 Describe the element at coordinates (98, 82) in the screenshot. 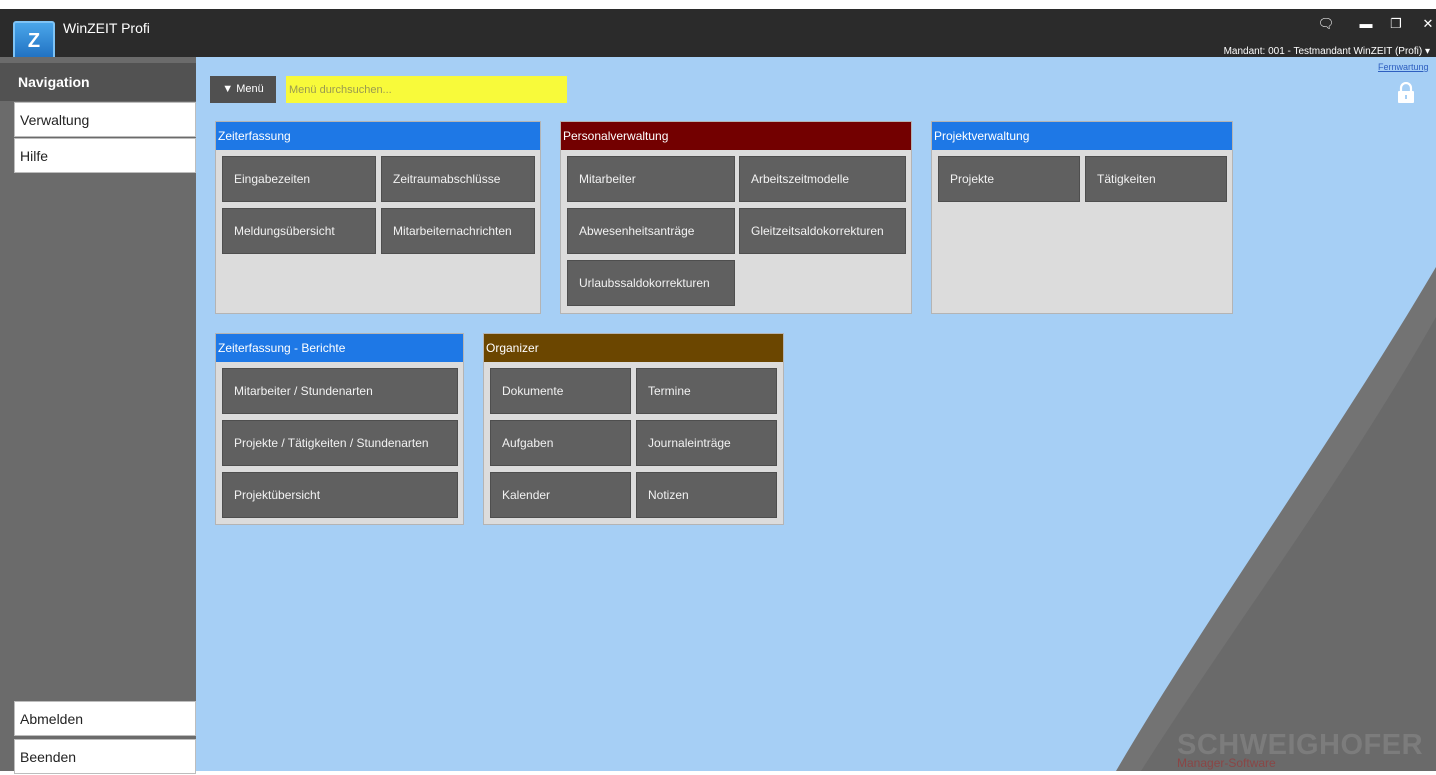

I see `sidebar-header: Navigation` at that location.